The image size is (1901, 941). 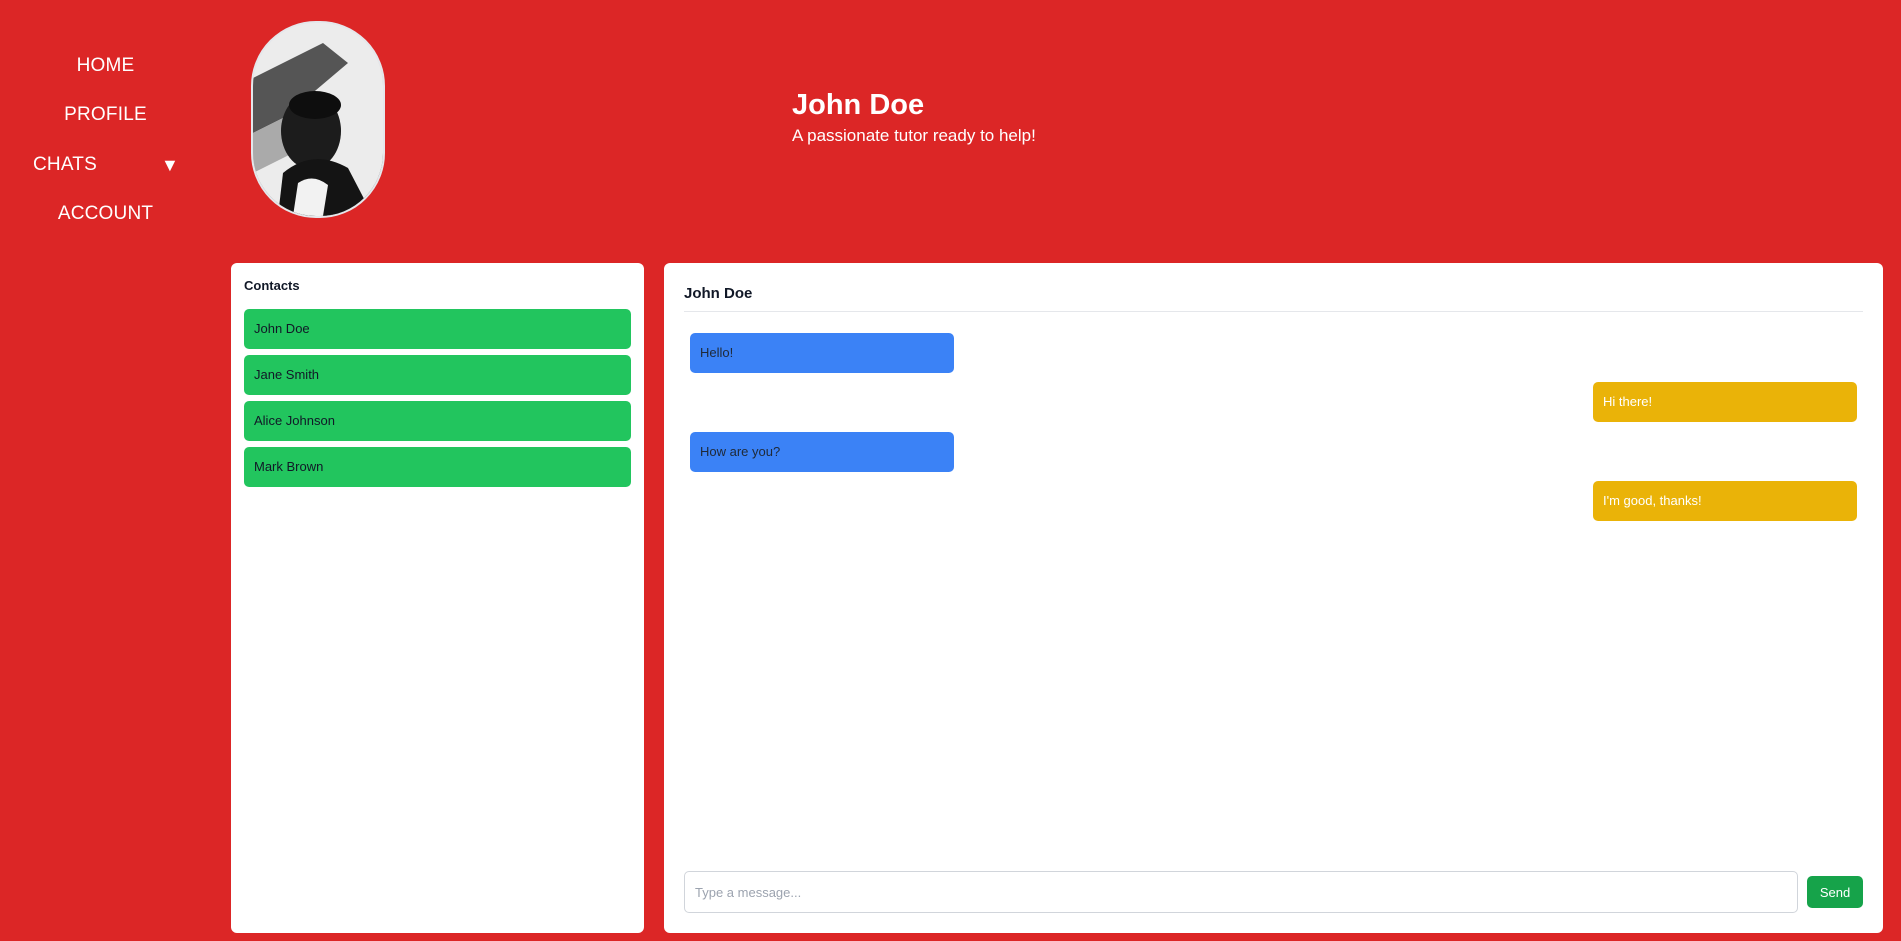 I want to click on contact-item: John Doe, so click(x=437, y=329).